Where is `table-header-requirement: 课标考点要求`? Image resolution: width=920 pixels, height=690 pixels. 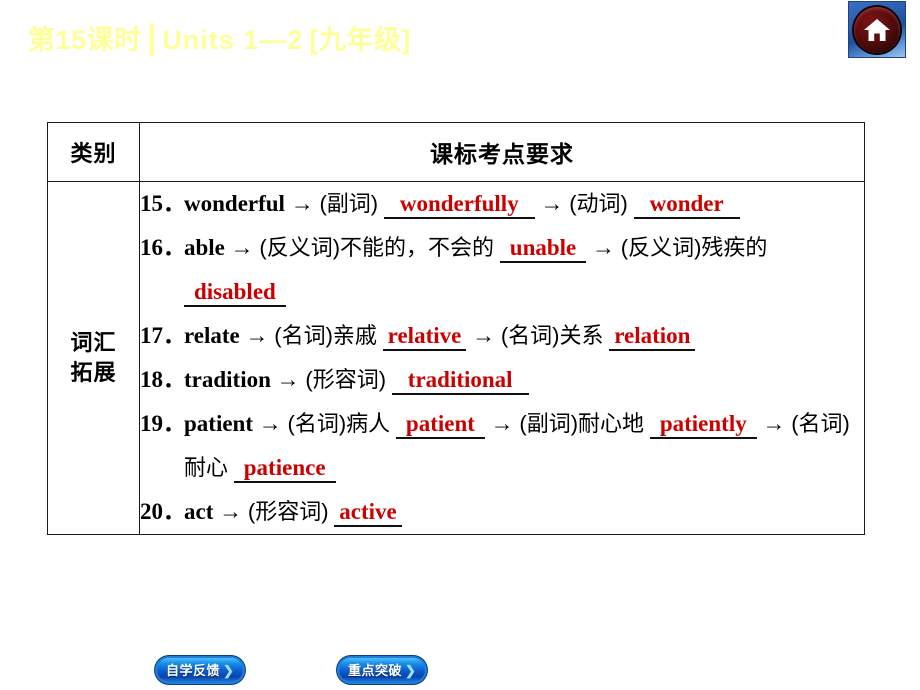
table-header-requirement: 课标考点要求 is located at coordinates (502, 152).